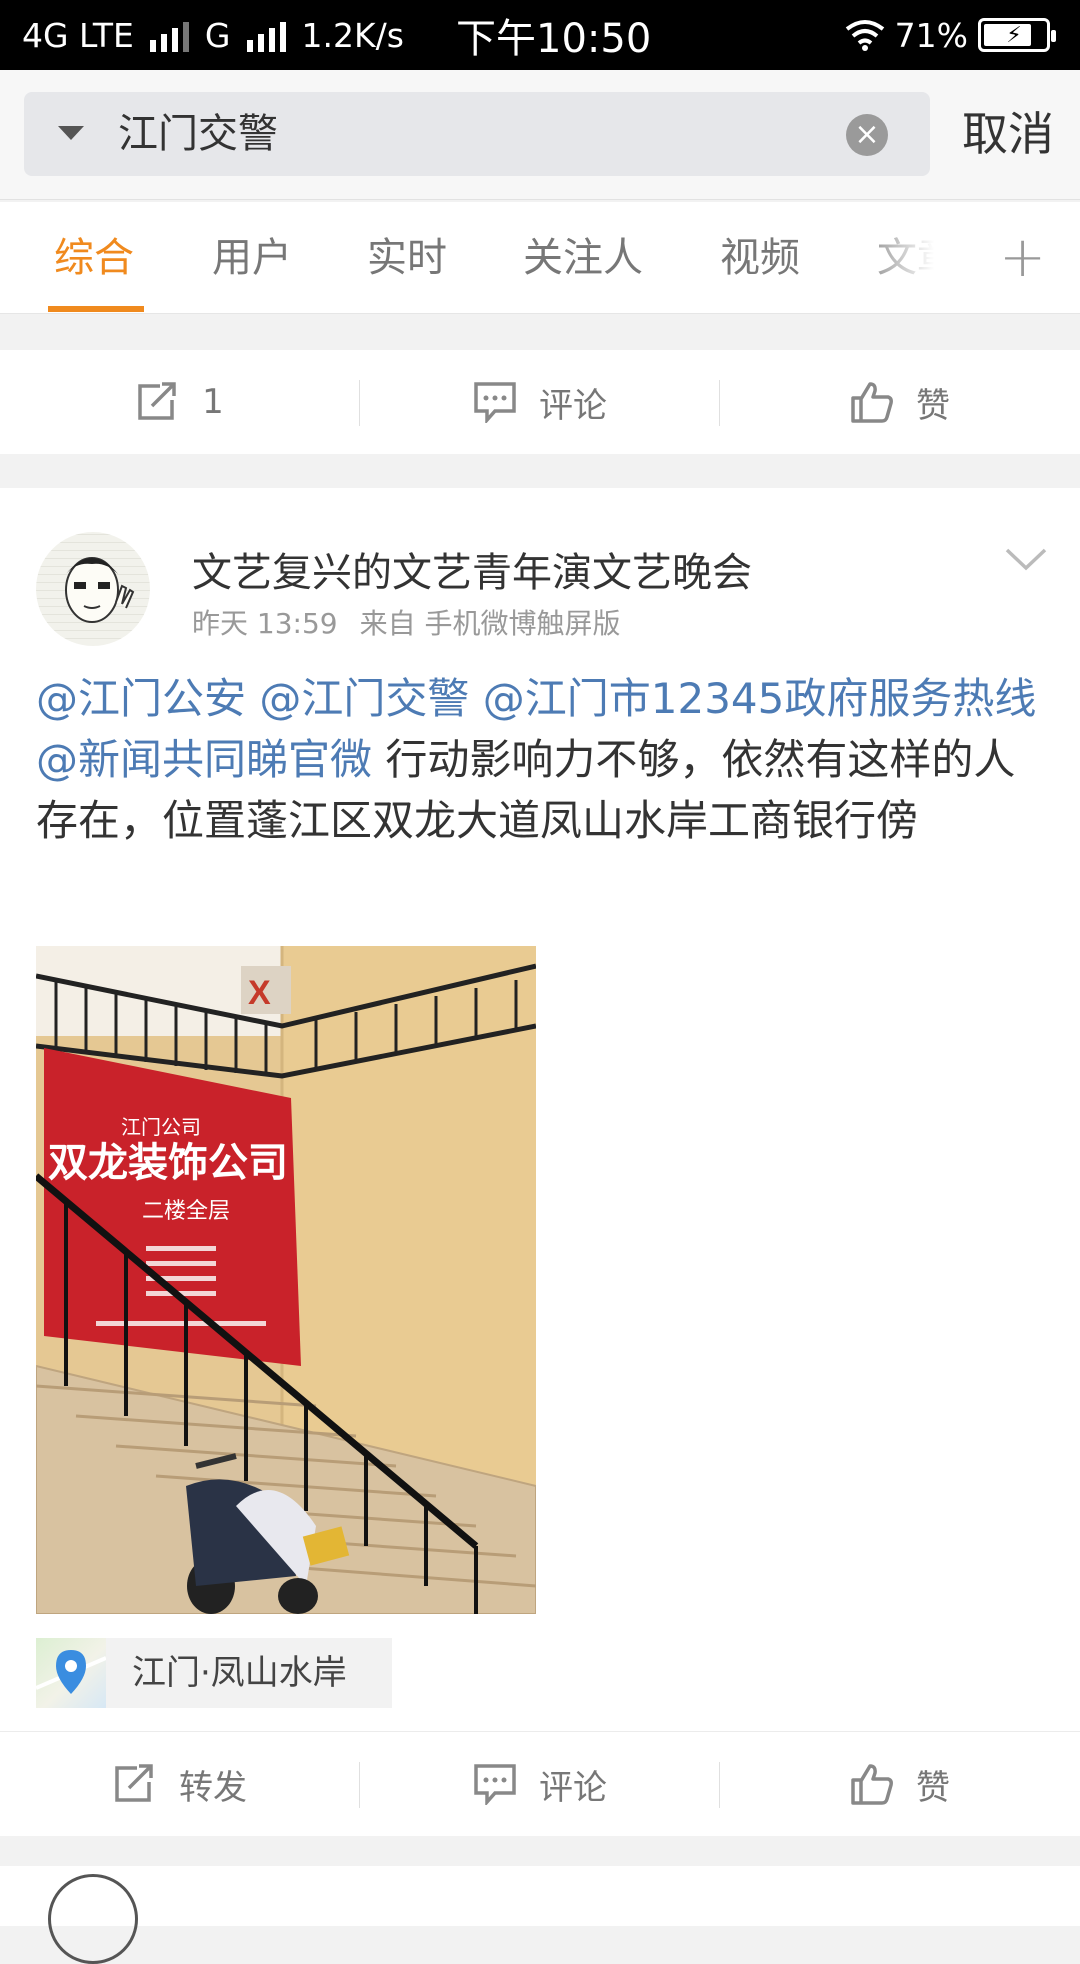 This screenshot has height=1964, width=1080. What do you see at coordinates (168, 1163) in the screenshot?
I see `sign-company: 双龙装饰公司` at bounding box center [168, 1163].